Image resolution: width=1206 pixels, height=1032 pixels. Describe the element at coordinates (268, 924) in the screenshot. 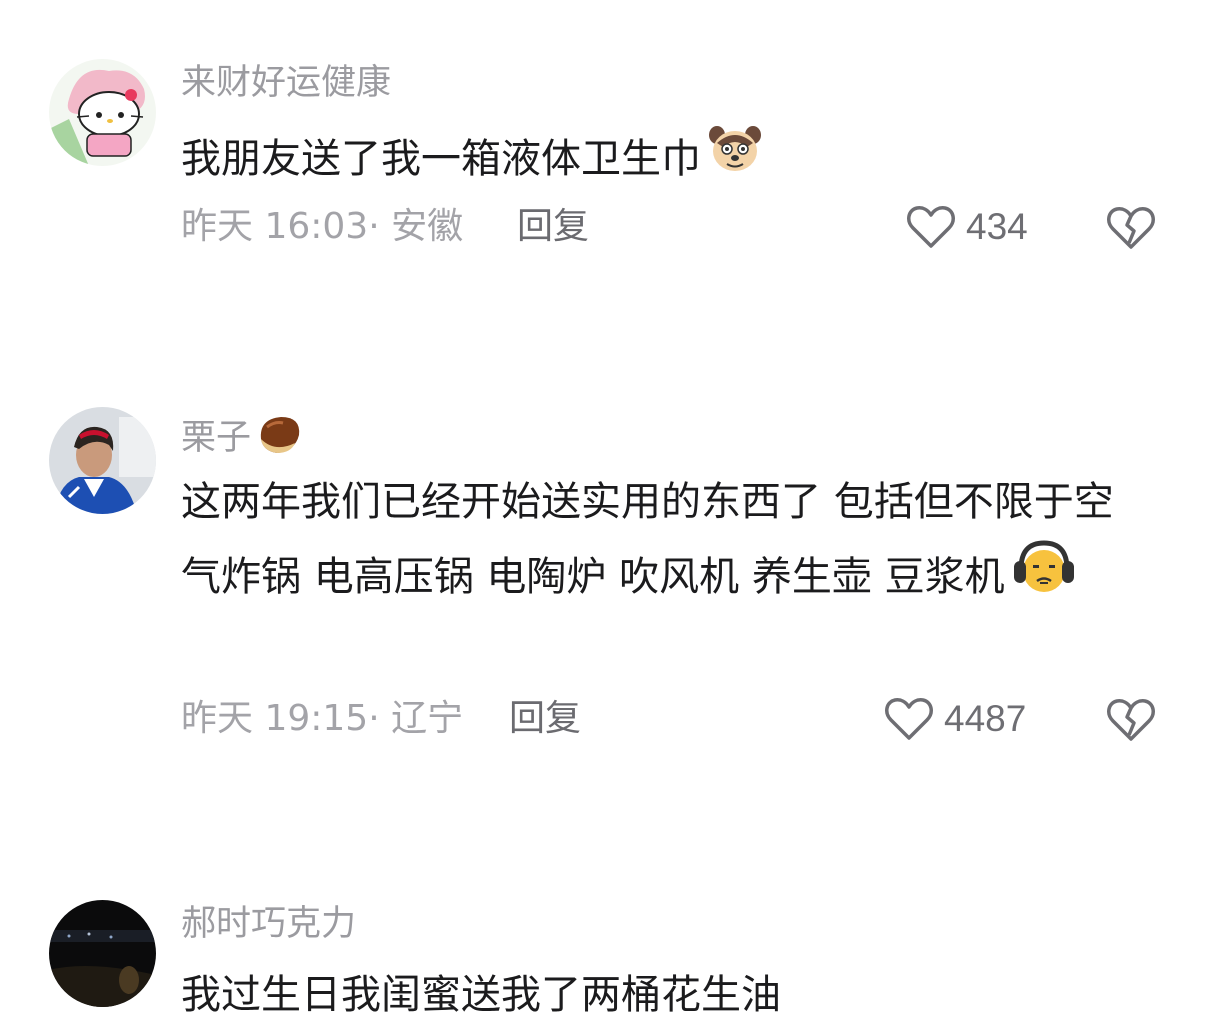

I see `username: 郝时巧克力` at that location.